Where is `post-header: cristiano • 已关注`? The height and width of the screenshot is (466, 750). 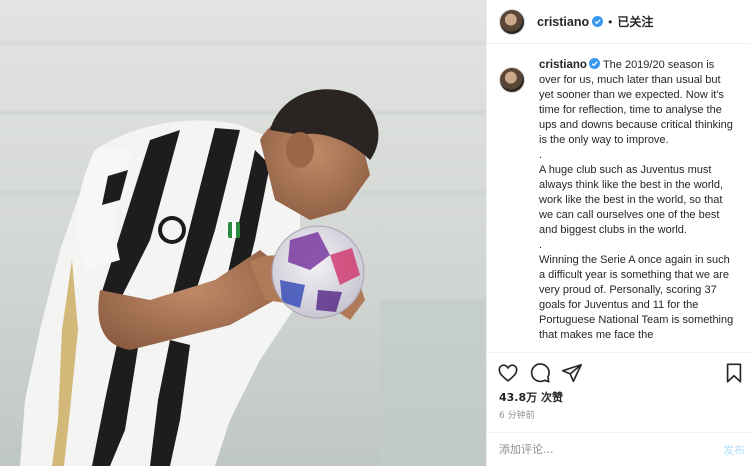
post-header: cristiano • 已关注 is located at coordinates (618, 22).